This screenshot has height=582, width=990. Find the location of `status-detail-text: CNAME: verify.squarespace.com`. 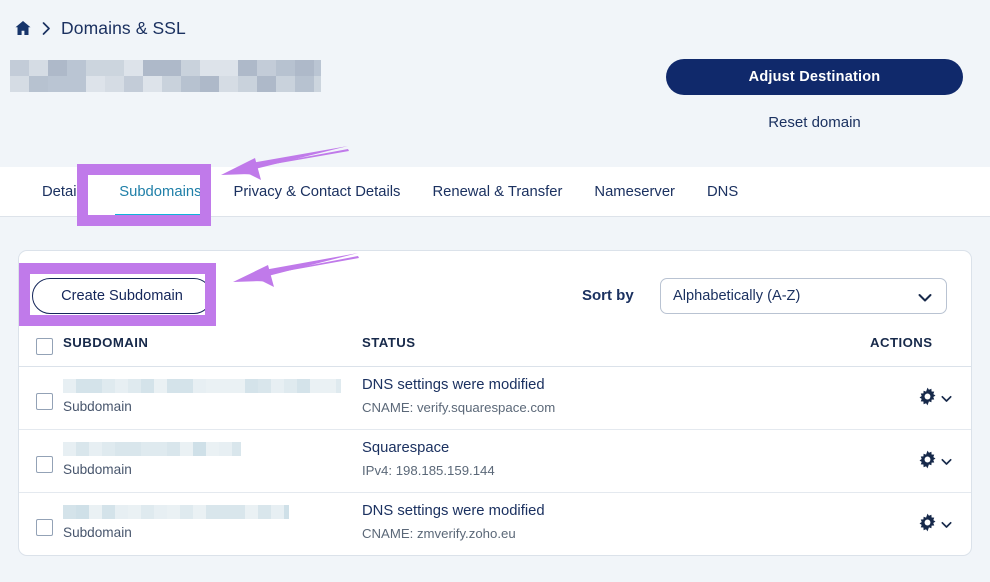

status-detail-text: CNAME: verify.squarespace.com is located at coordinates (459, 407).